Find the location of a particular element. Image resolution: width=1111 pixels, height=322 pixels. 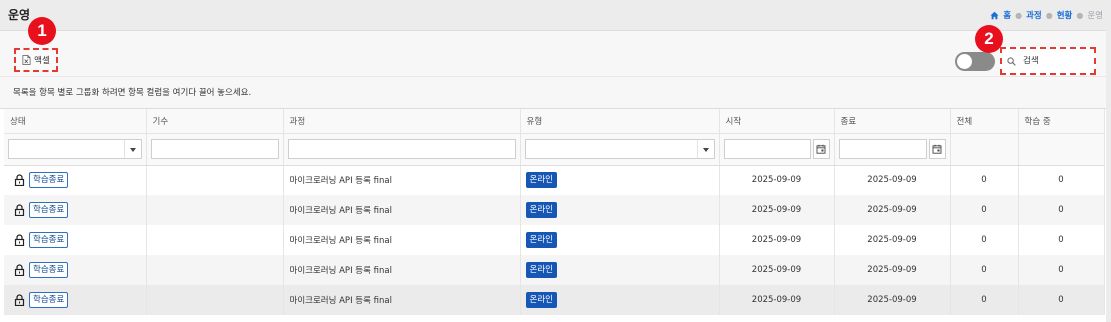

toggle-knob is located at coordinates (964, 61).